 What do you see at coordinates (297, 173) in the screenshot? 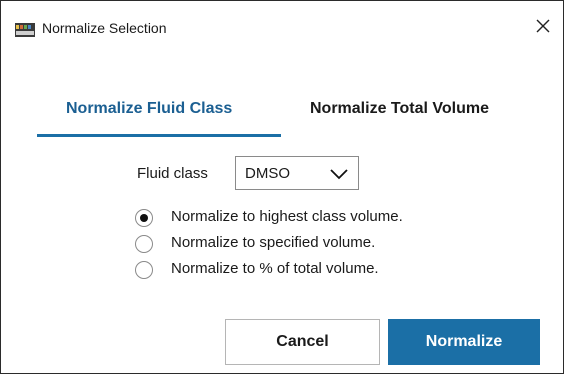
I see `fluid-class-select: DMSO` at bounding box center [297, 173].